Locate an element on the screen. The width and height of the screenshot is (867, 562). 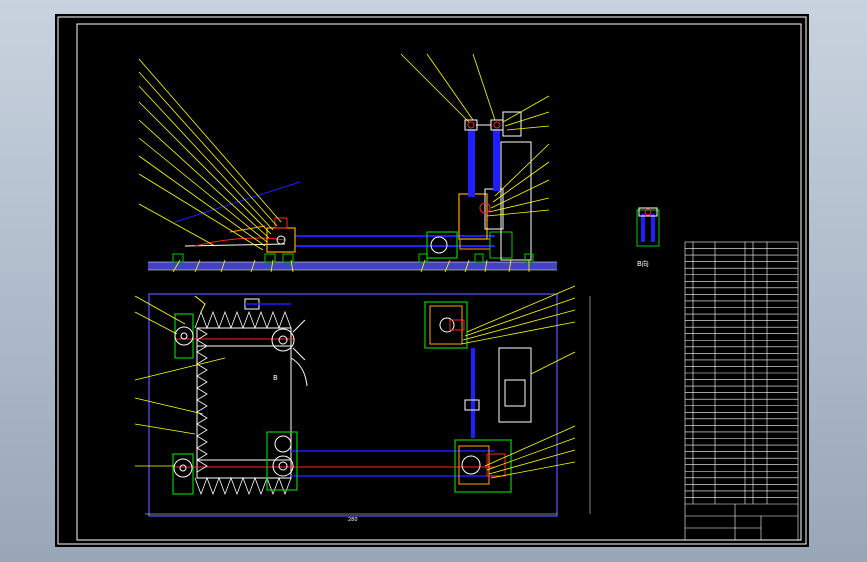
sprocket-bottom-right is located at coordinates (282, 461).